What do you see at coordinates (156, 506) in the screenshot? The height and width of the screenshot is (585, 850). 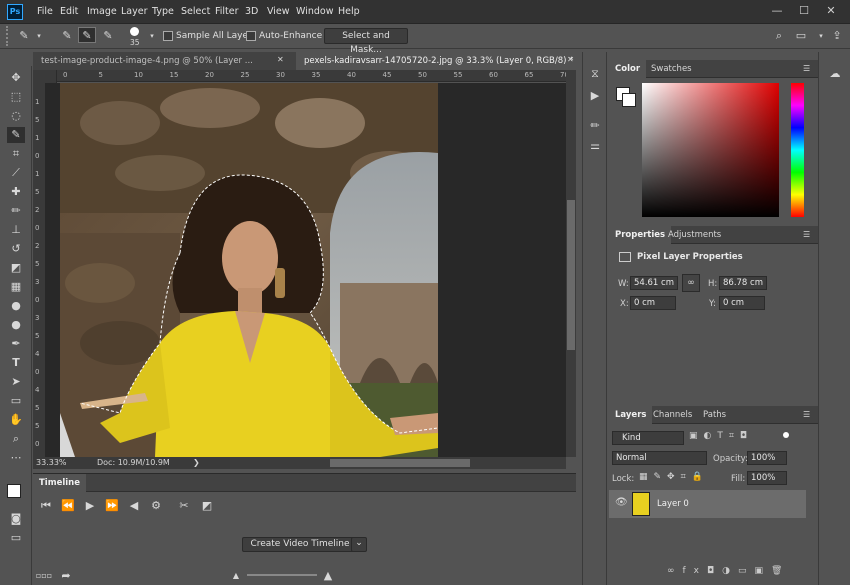 I see `settings-gear-icon: ⚙` at bounding box center [156, 506].